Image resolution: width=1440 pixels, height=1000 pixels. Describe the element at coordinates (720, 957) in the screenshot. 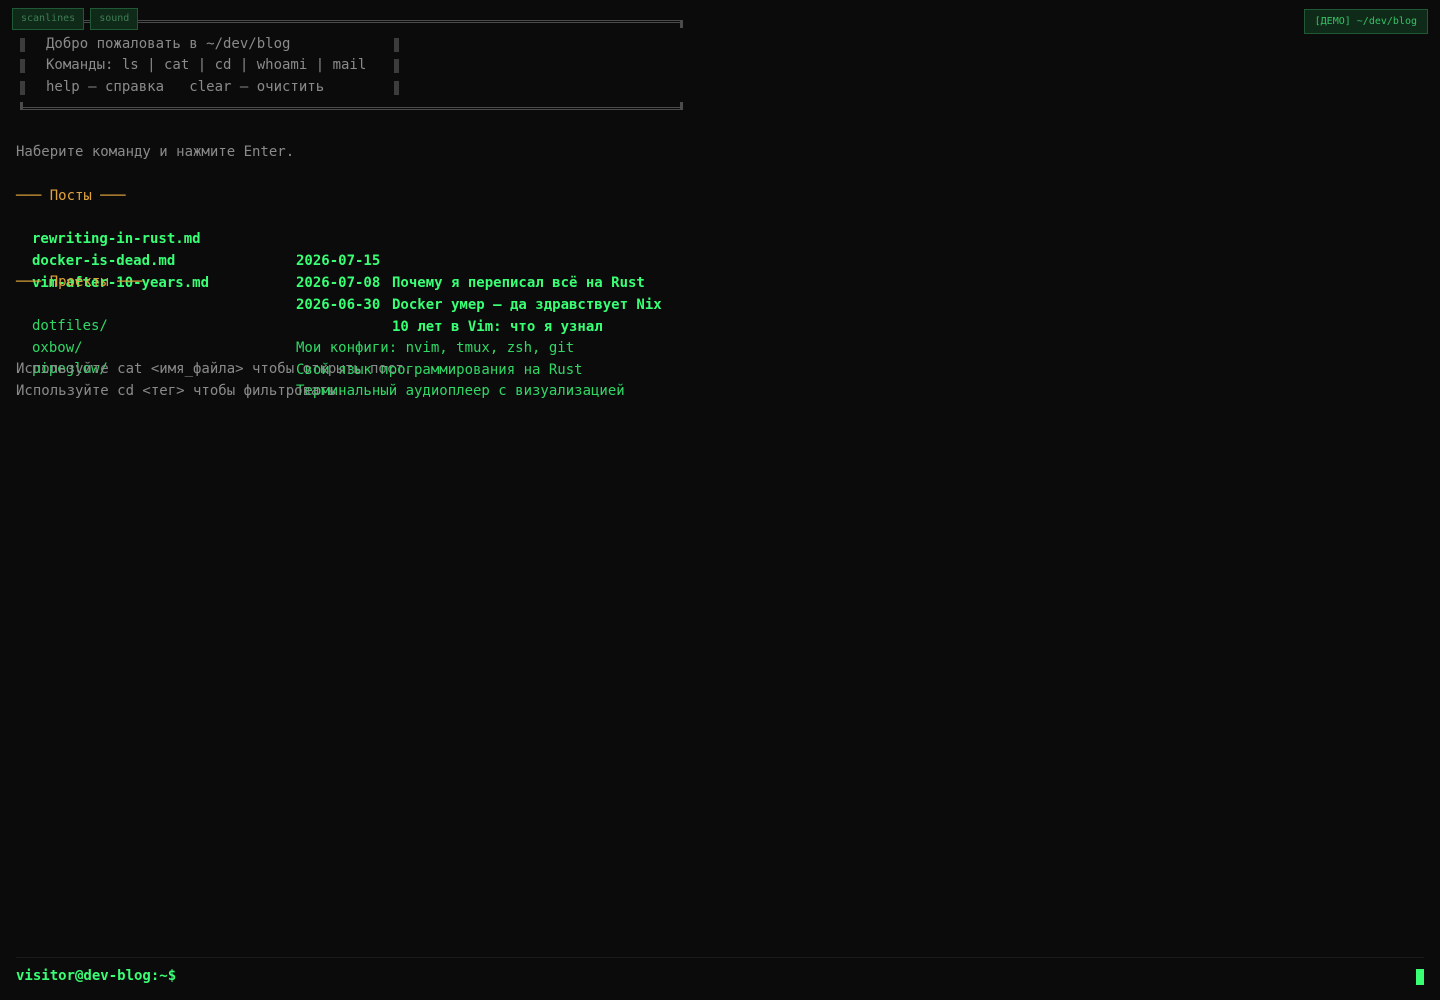

I see `prompt-divider` at that location.